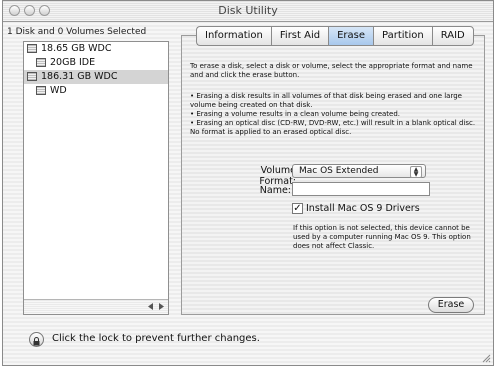  Describe the element at coordinates (339, 171) in the screenshot. I see `volume-format-value: Mac OS Extended` at that location.